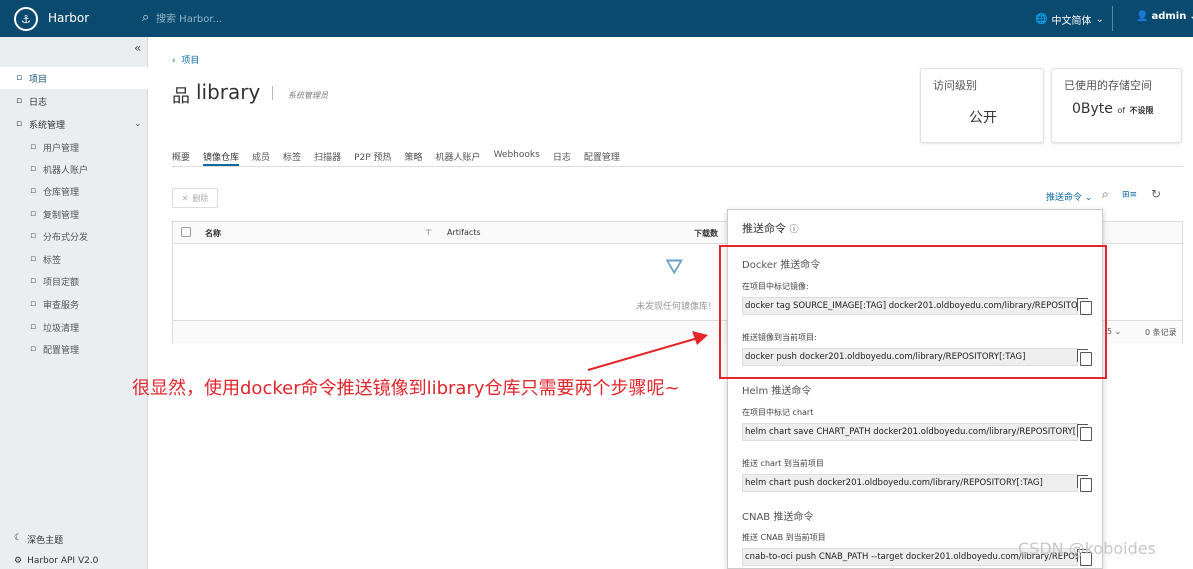  I want to click on watermark: CSDN @koboides, so click(1087, 548).